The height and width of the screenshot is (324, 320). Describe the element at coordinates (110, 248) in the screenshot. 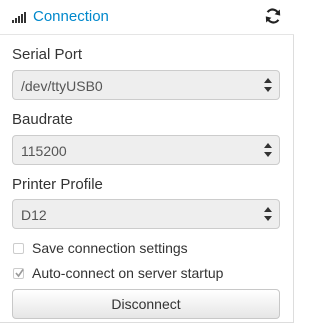

I see `save-settings-label: Save connection settings` at that location.